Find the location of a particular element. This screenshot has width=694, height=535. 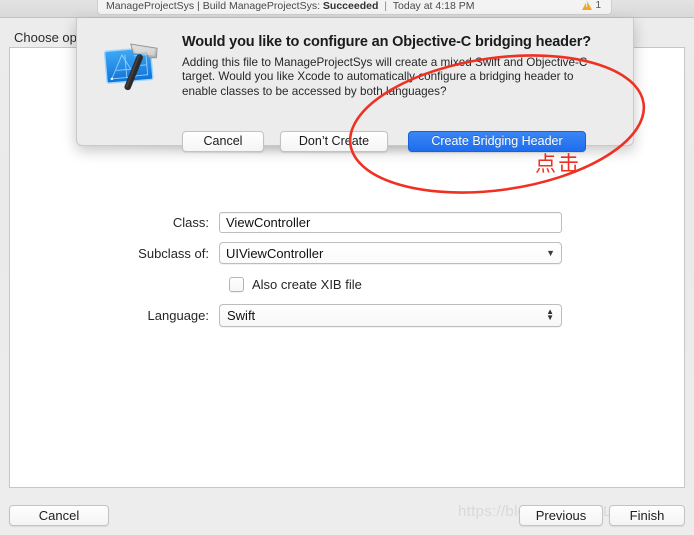

warning-triangle-icon is located at coordinates (587, 5).